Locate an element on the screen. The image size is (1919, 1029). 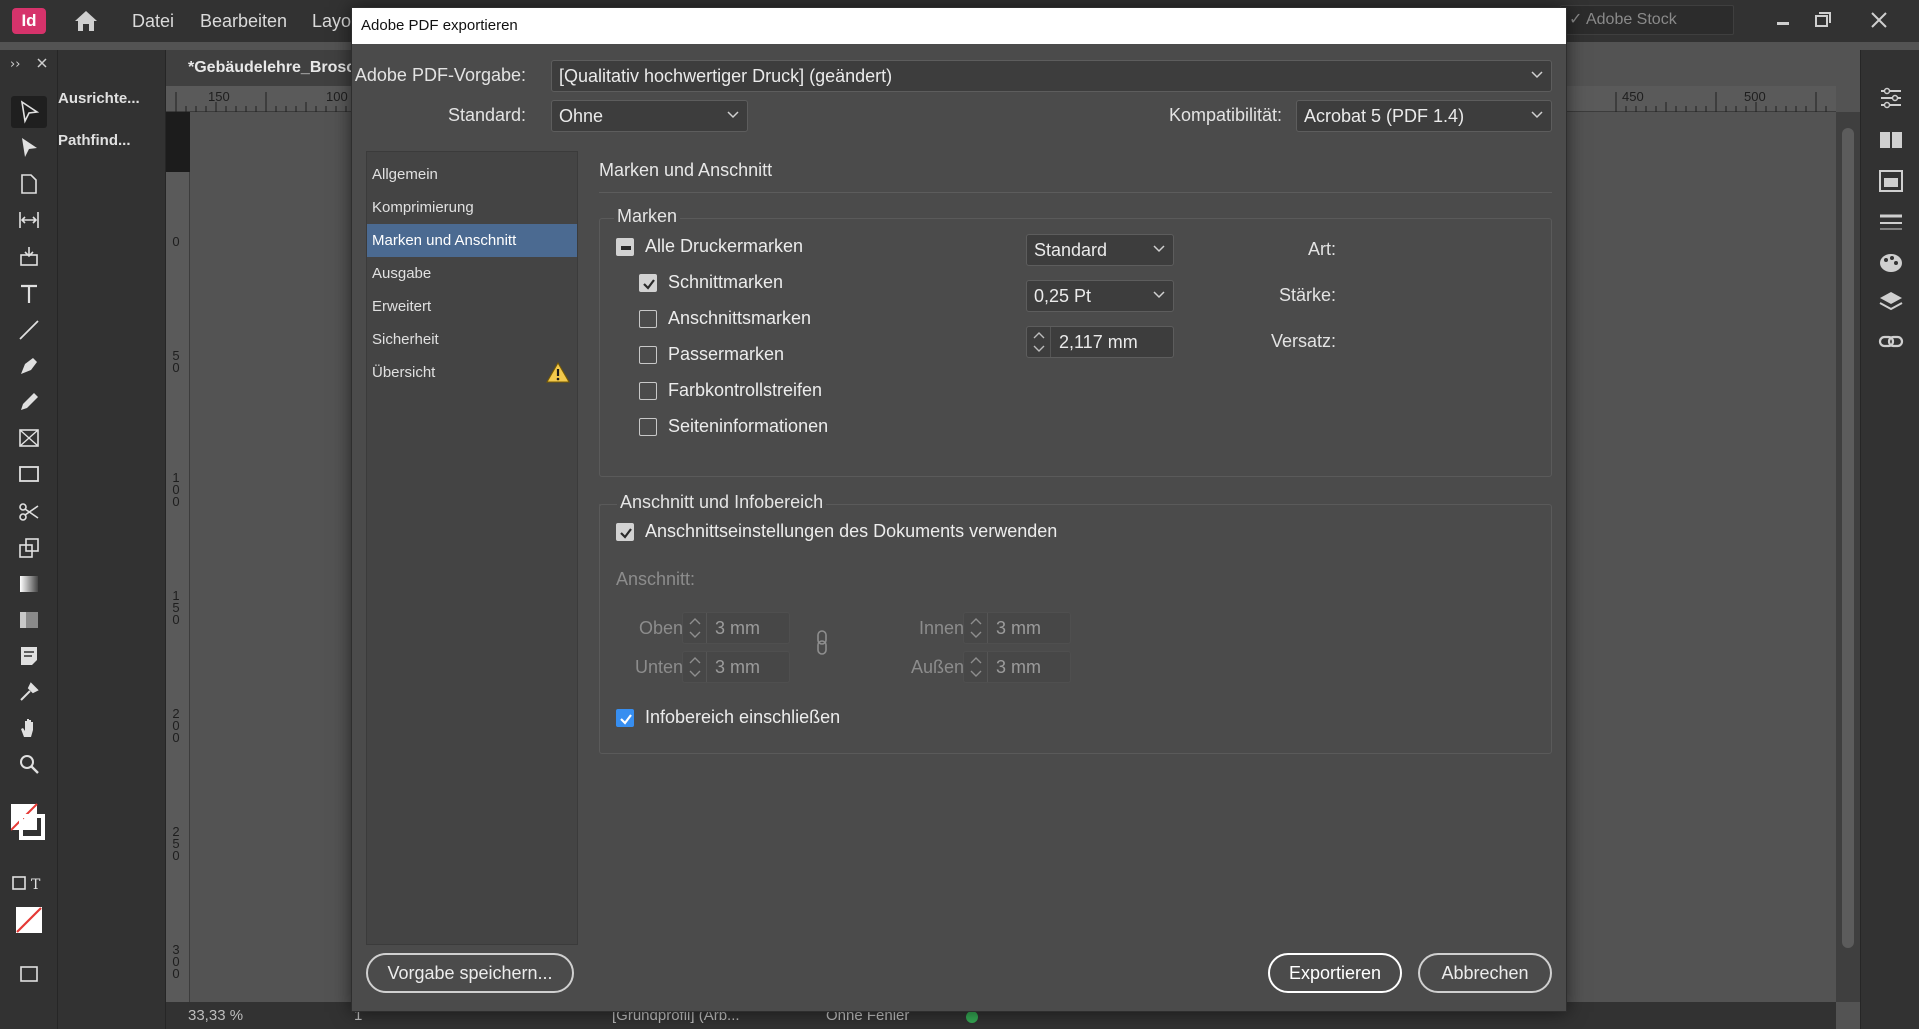
crop-marks-label: Schnittmarken is located at coordinates (725, 282).